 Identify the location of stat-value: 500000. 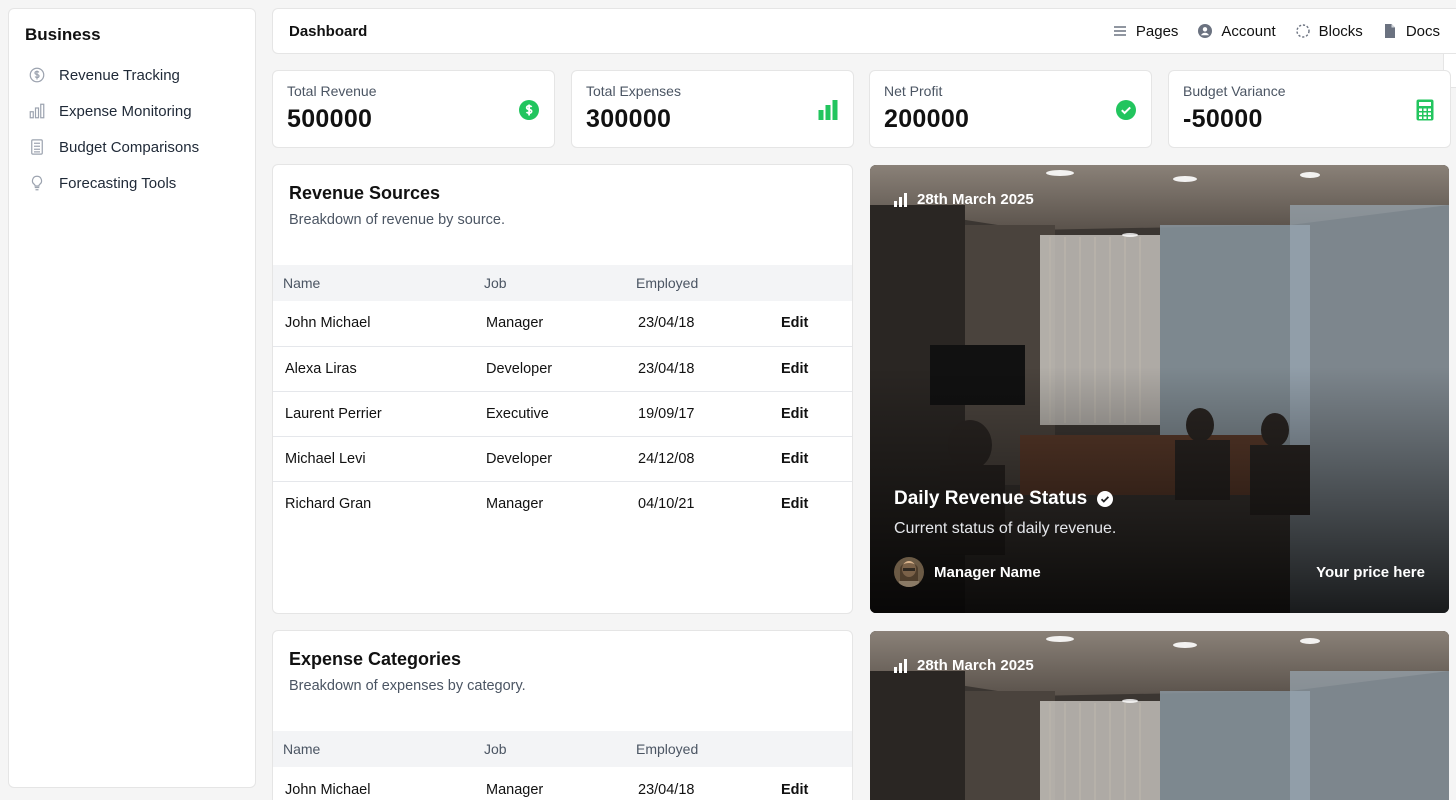
(330, 119).